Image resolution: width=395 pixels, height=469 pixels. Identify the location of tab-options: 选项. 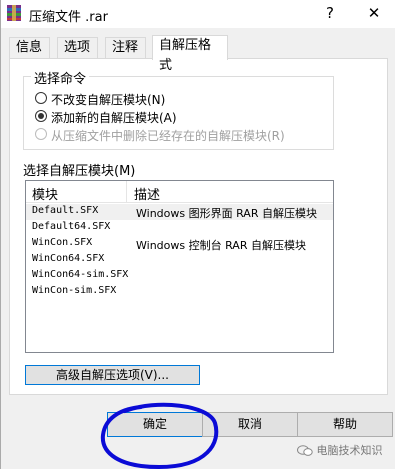
(77, 48).